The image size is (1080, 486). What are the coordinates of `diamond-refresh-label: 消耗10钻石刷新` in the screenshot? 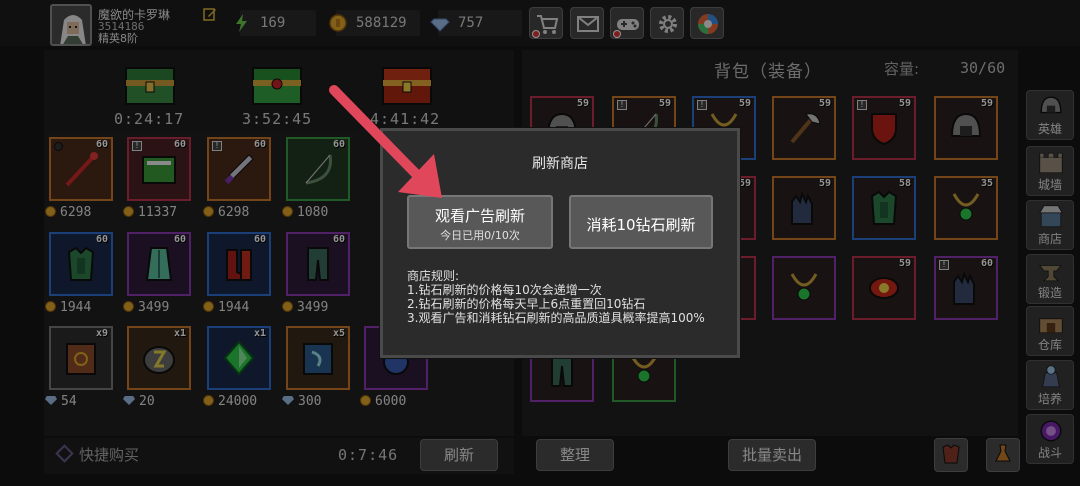 It's located at (641, 225).